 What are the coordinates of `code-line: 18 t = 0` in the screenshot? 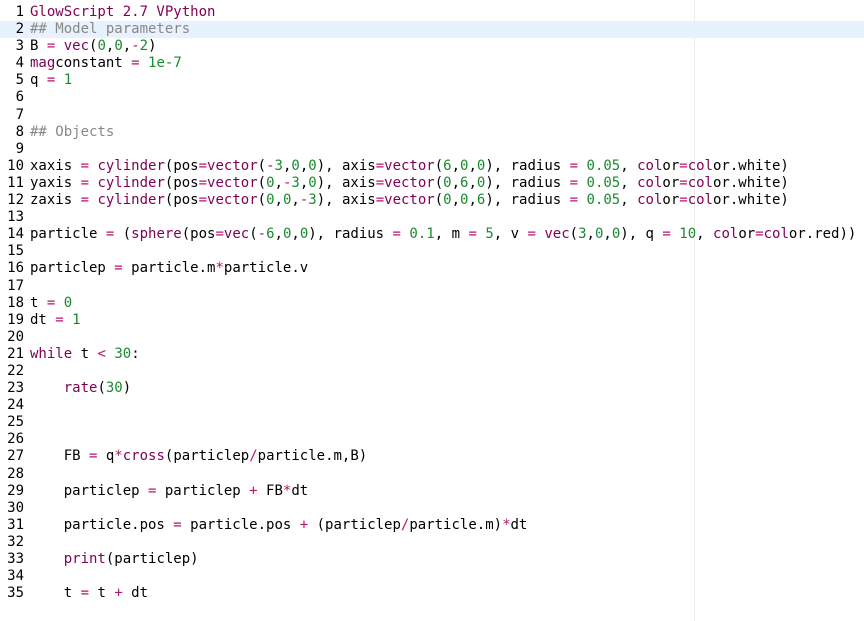 It's located at (432, 303).